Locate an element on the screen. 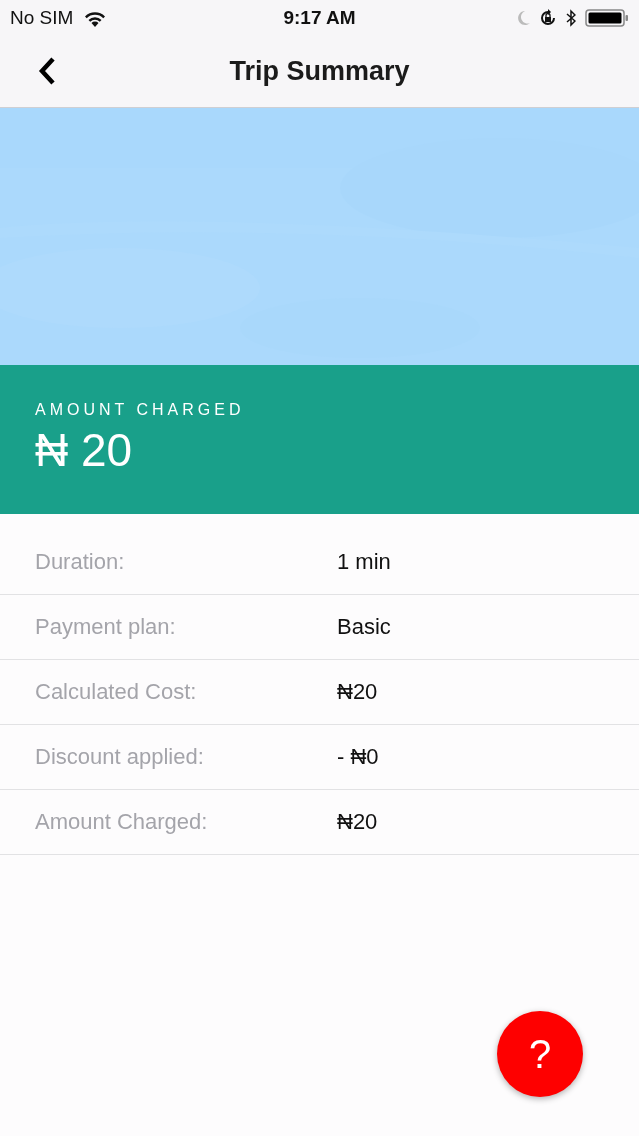 This screenshot has width=639, height=1136. back-icon is located at coordinates (47, 71).